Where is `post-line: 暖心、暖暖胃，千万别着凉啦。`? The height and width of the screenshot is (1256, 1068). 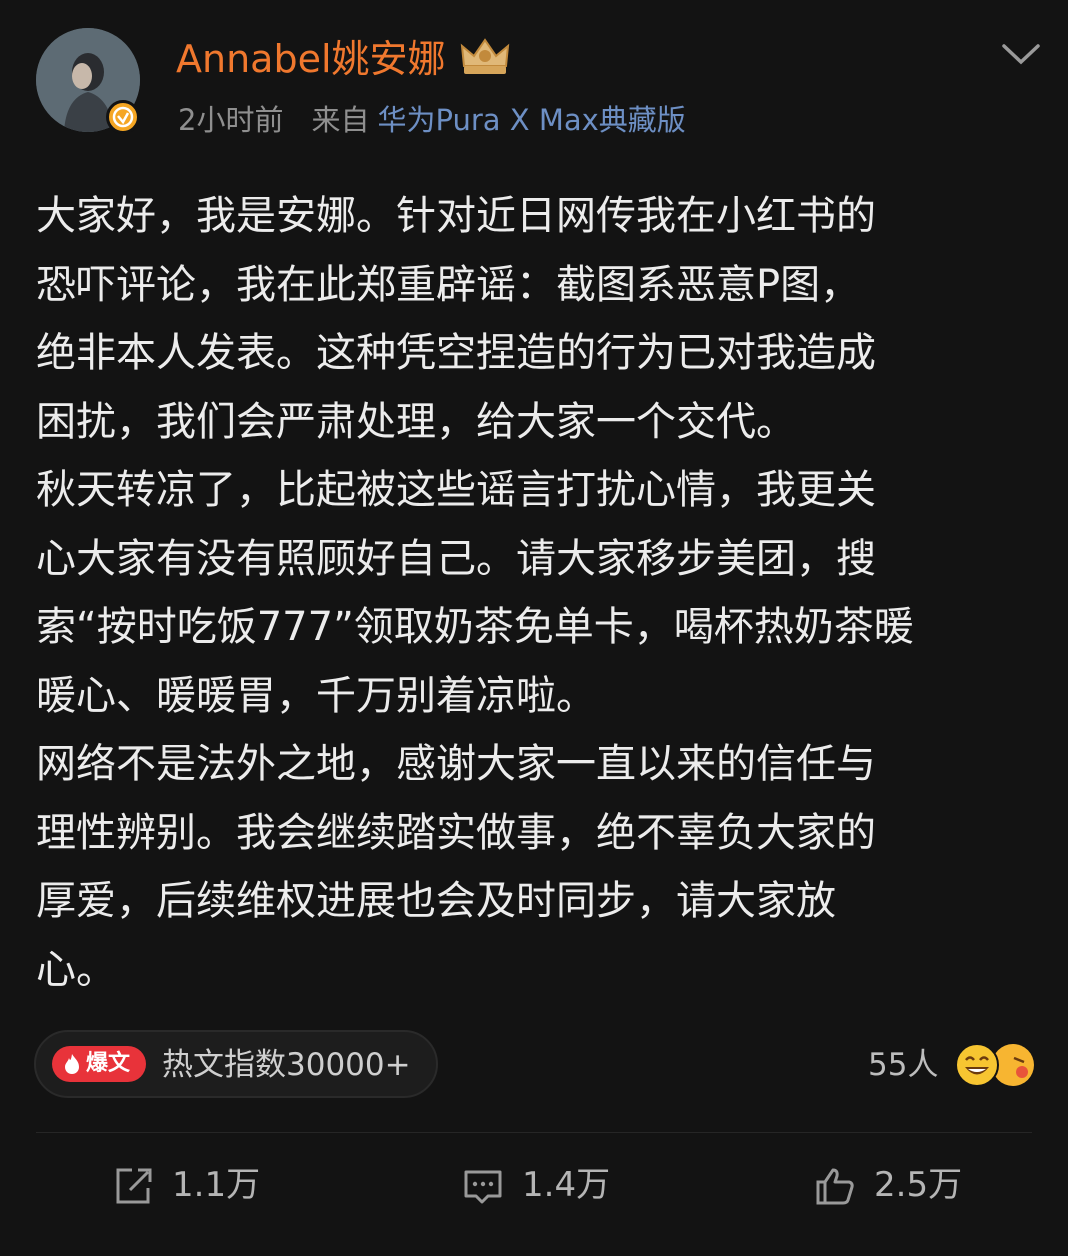
post-line: 暖心、暖暖胃，千万别着凉啦。 is located at coordinates (316, 695).